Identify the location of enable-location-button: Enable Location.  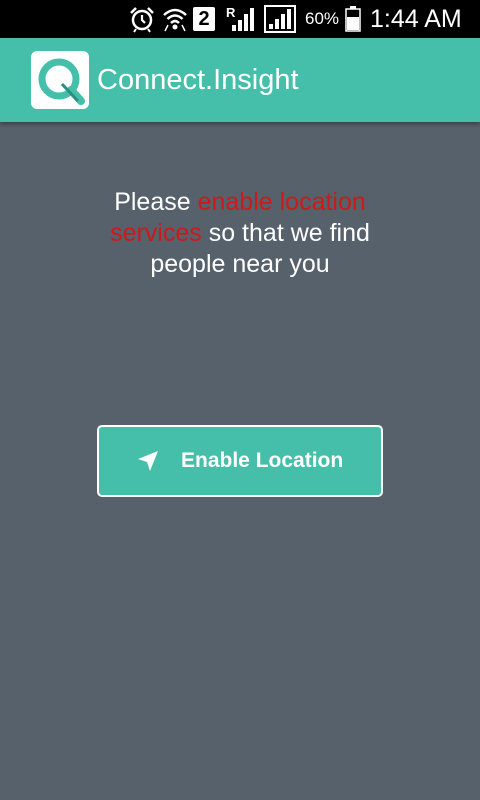
(240, 461).